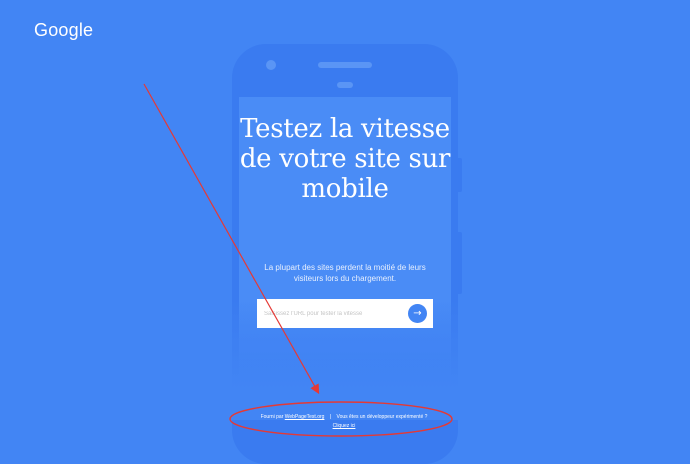 This screenshot has height=464, width=690. Describe the element at coordinates (382, 417) in the screenshot. I see `developer-question: Vous êtes un développeur expérimenté ?` at that location.